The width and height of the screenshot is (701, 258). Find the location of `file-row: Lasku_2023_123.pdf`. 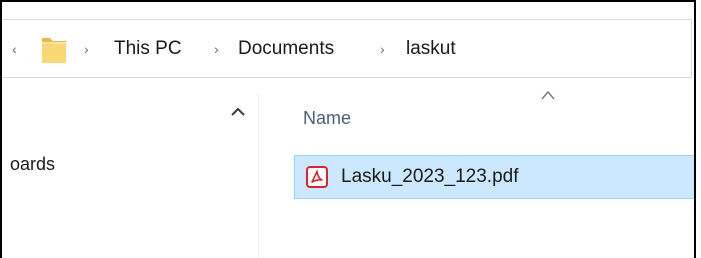

file-row: Lasku_2023_123.pdf is located at coordinates (494, 177).